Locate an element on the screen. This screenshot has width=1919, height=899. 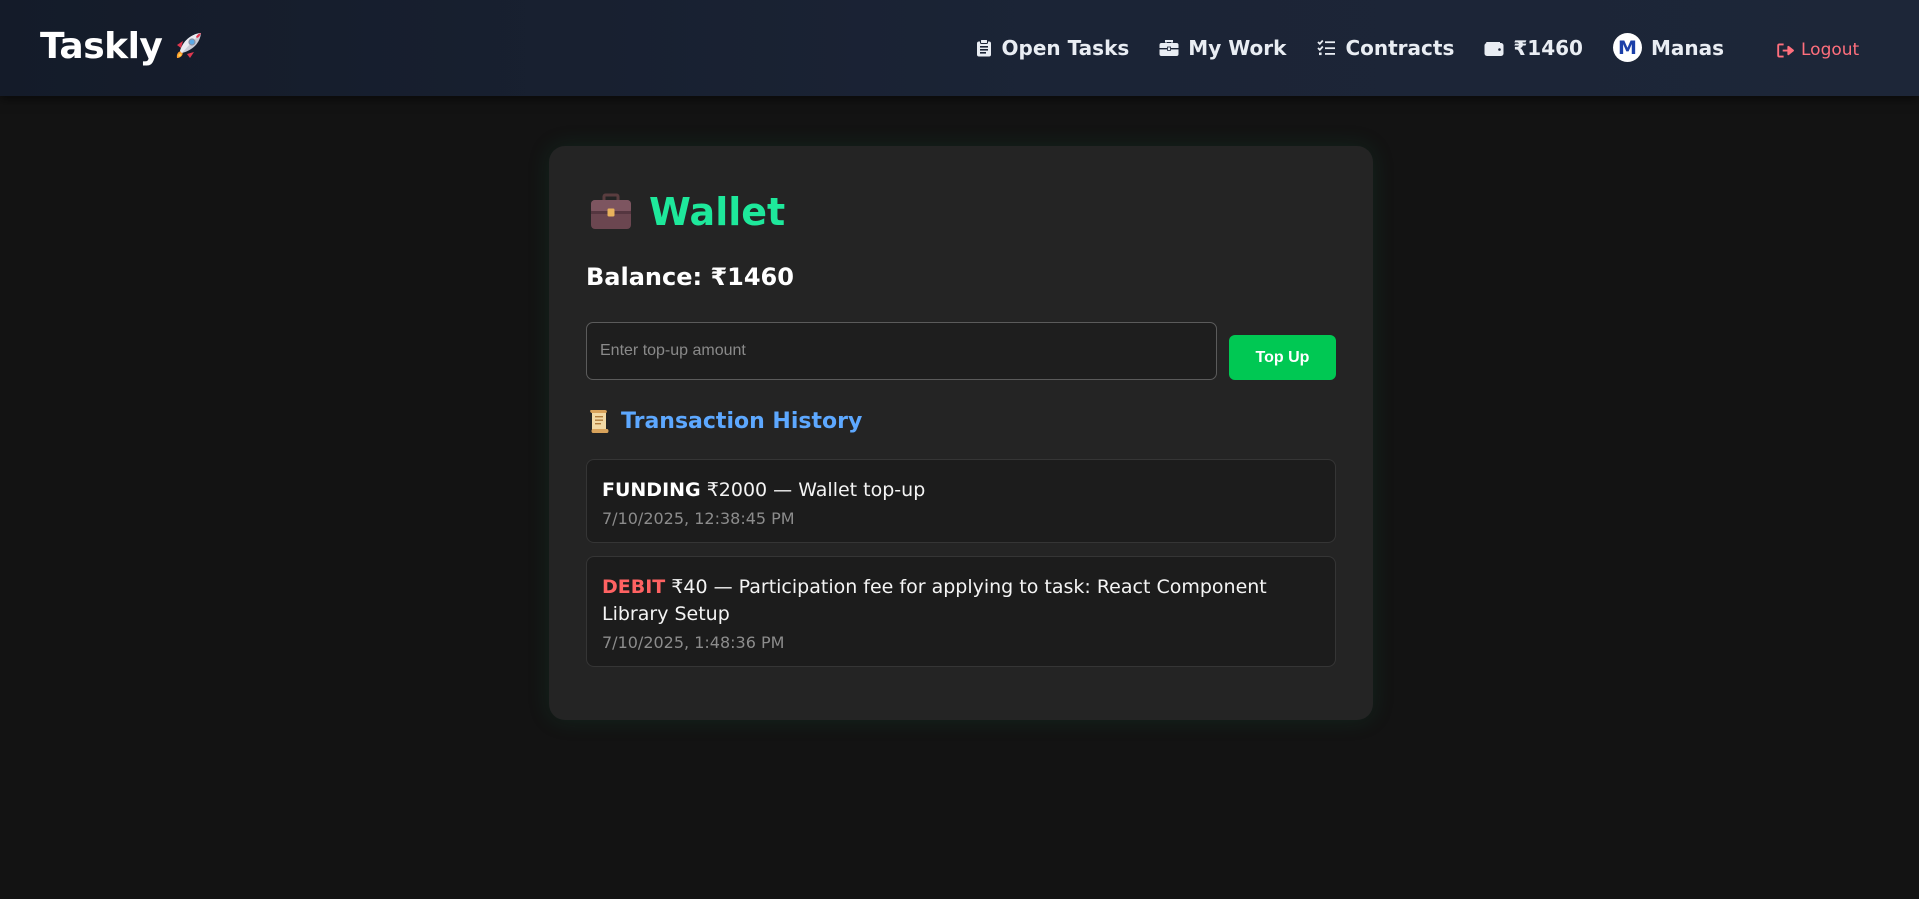
transaction-type: FUNDING is located at coordinates (651, 490).